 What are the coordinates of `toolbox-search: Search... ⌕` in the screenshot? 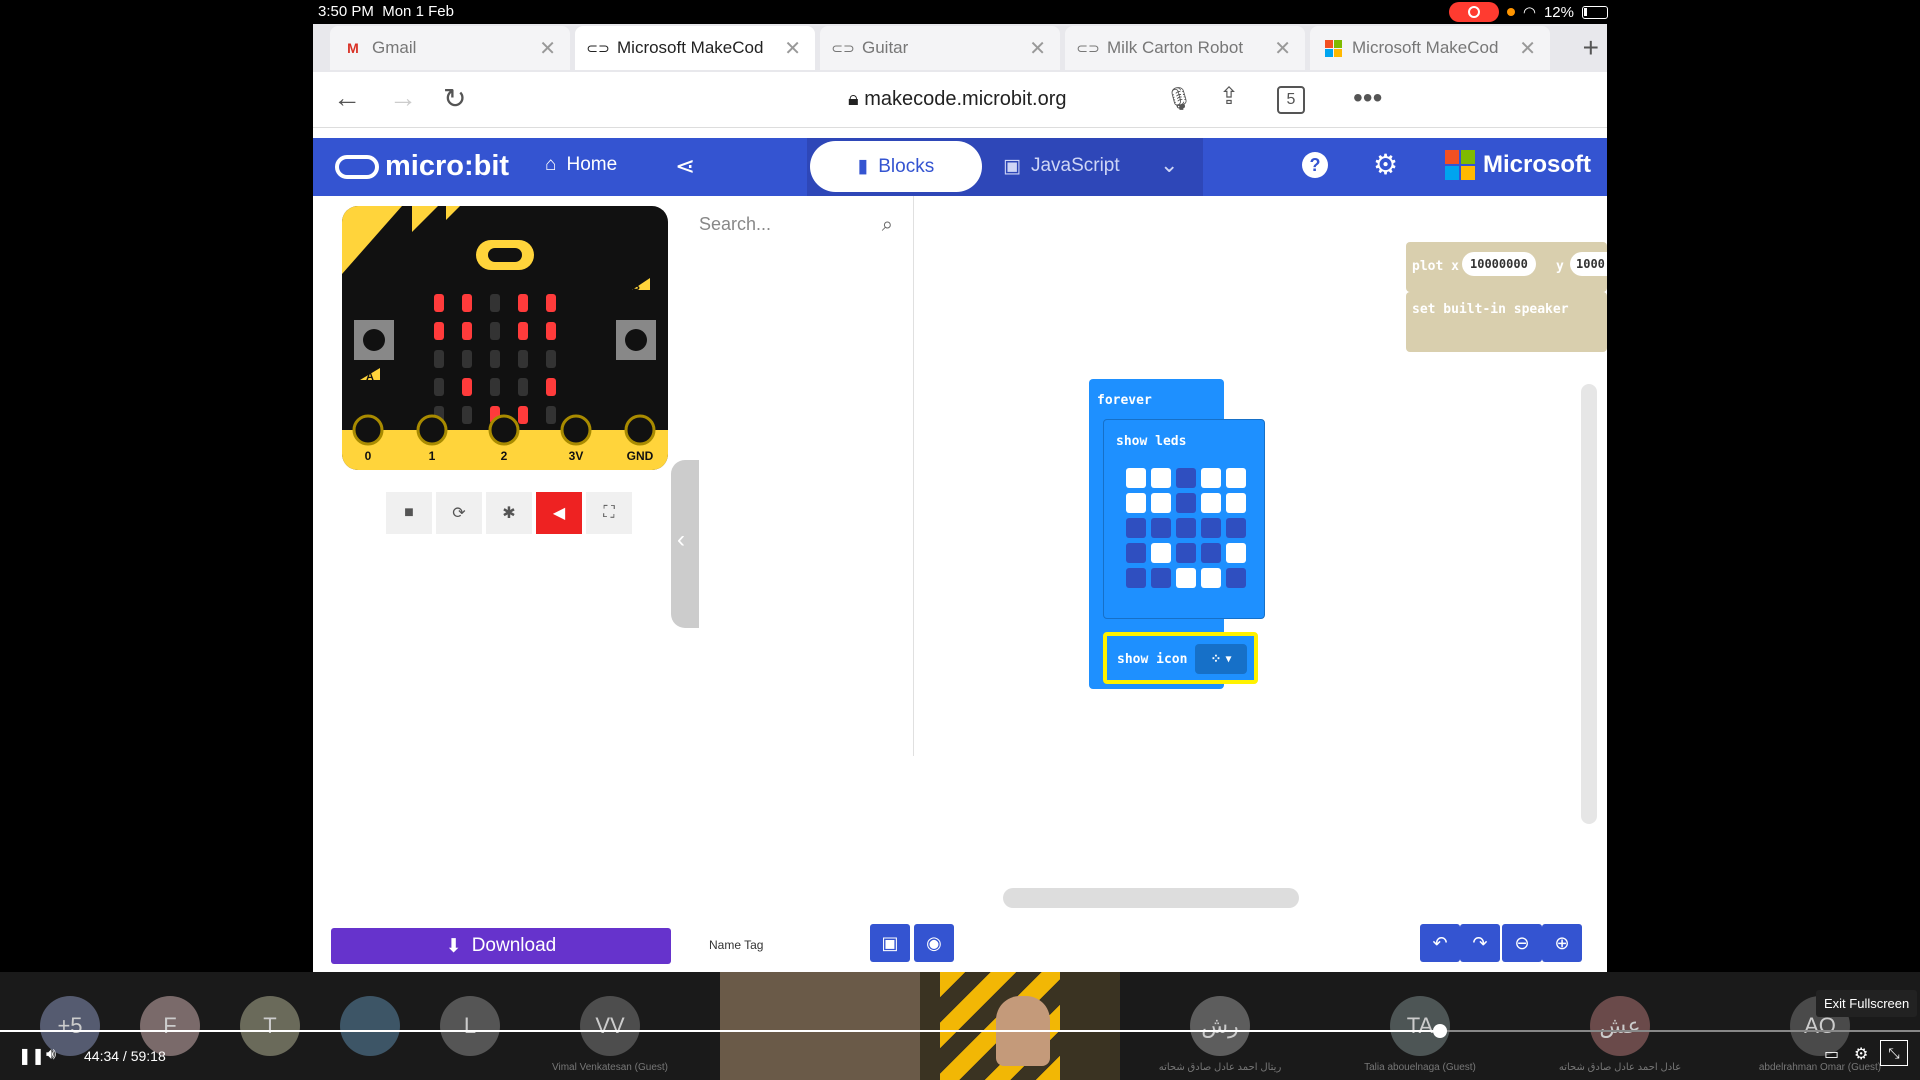 It's located at (798, 234).